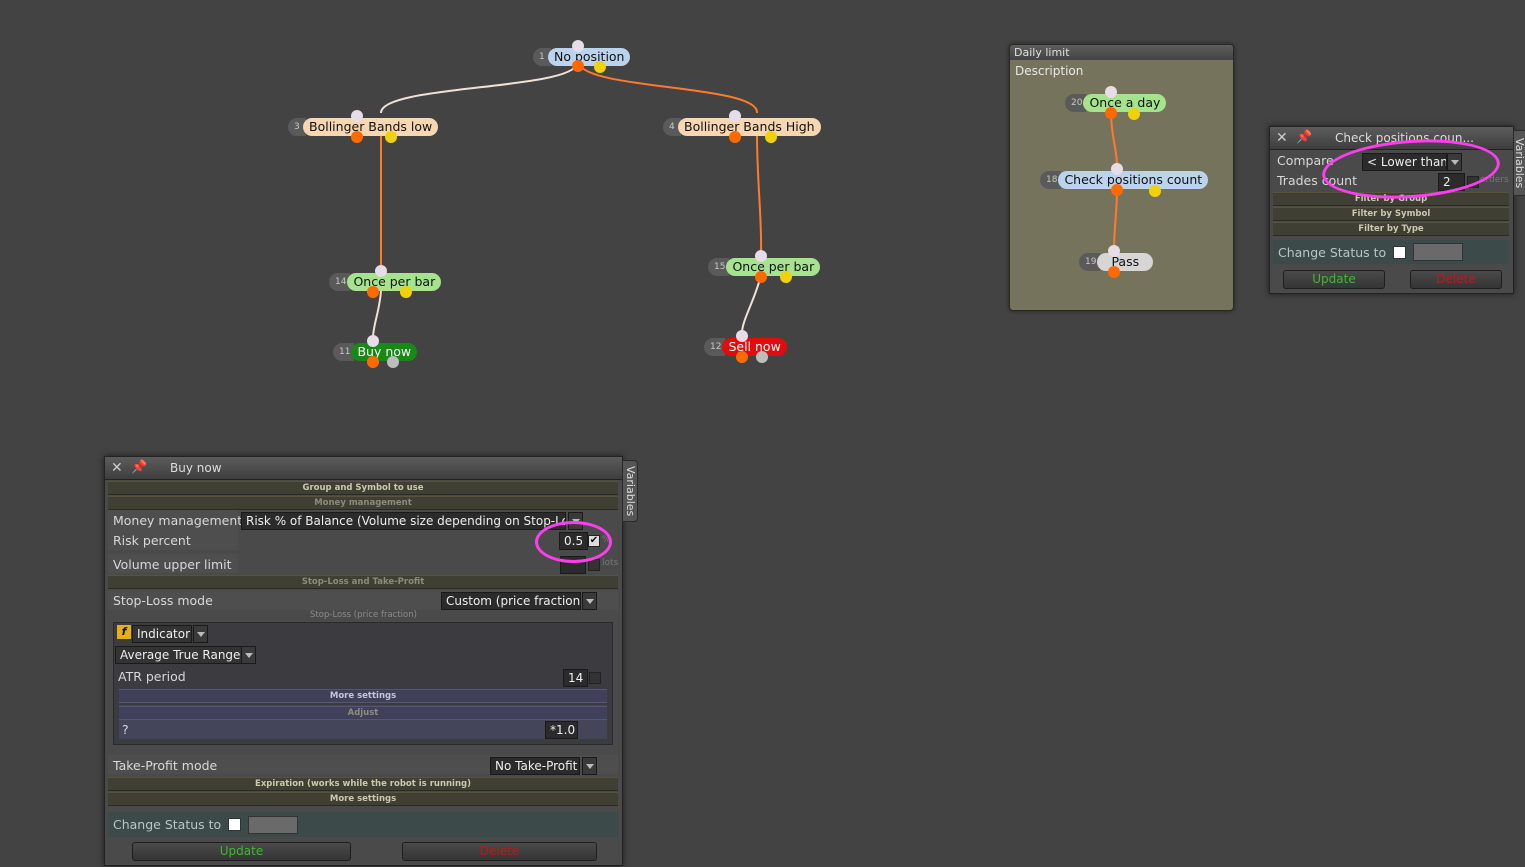 The image size is (1525, 867). What do you see at coordinates (561, 730) in the screenshot?
I see `adjust-input: *1.0` at bounding box center [561, 730].